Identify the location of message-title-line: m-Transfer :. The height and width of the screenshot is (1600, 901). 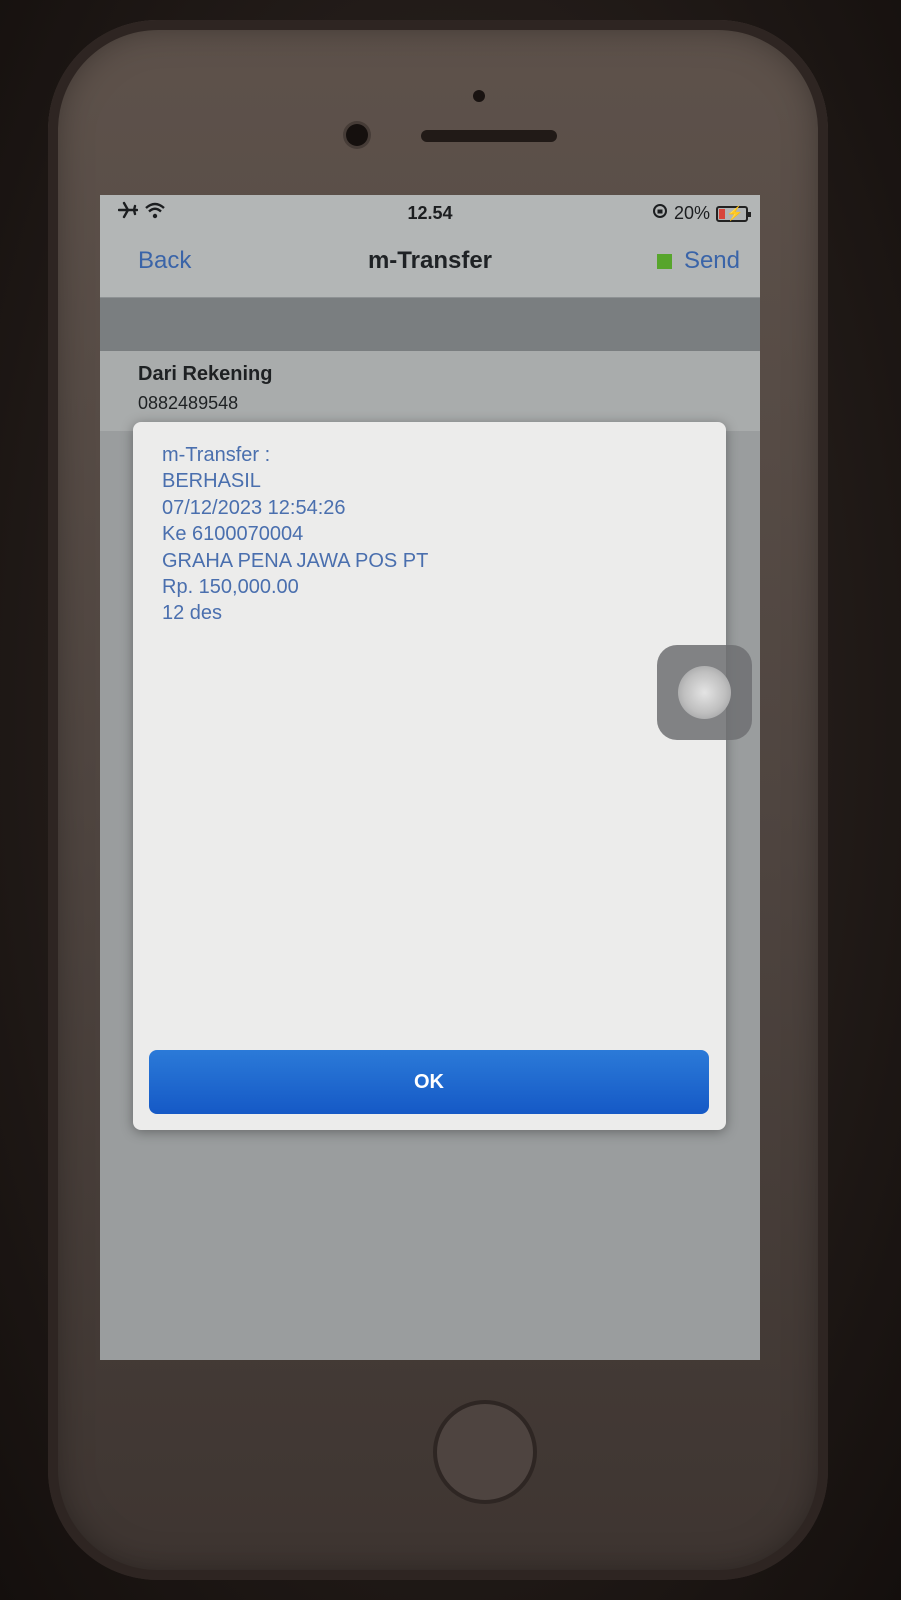
(216, 455).